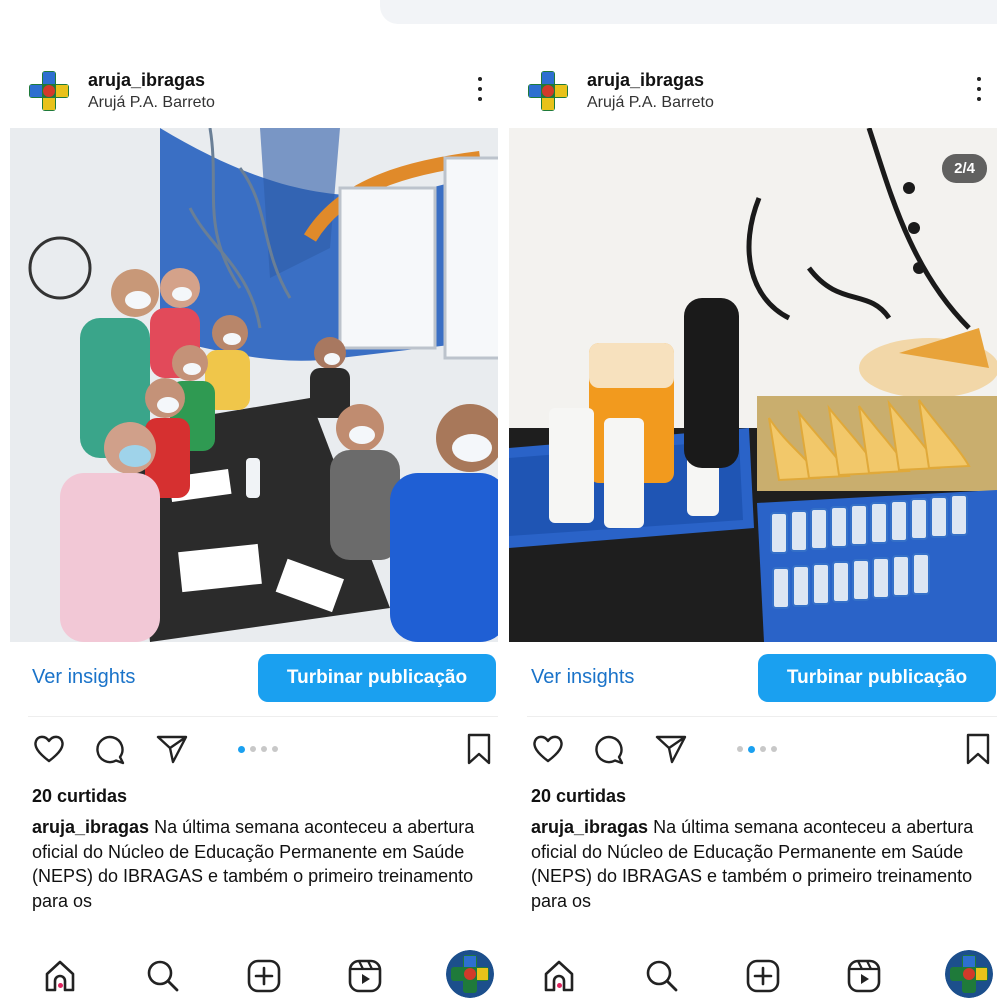 This screenshot has width=997, height=1006. What do you see at coordinates (964, 168) in the screenshot?
I see `carousel-counter: 2/4` at bounding box center [964, 168].